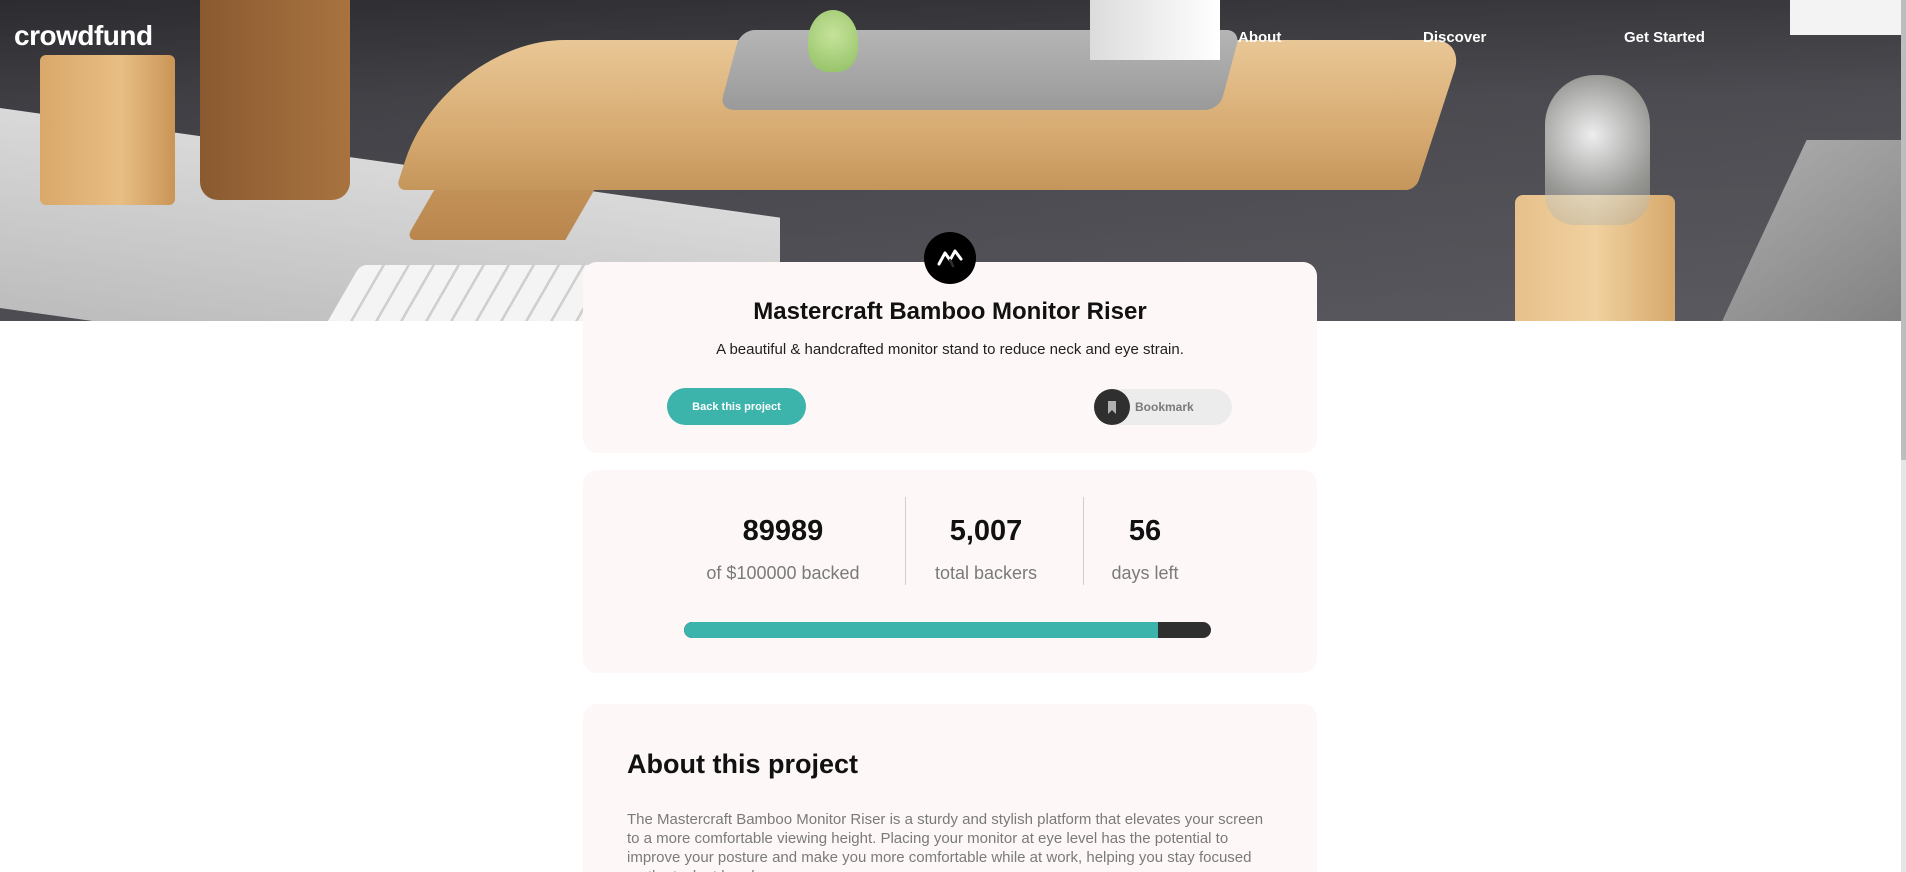  What do you see at coordinates (1597, 150) in the screenshot?
I see `light-bulb` at bounding box center [1597, 150].